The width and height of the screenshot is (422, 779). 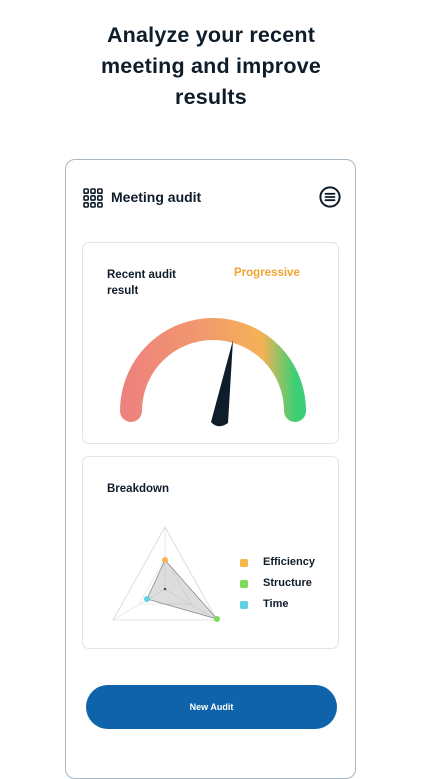 I want to click on radar-point-time, so click(x=147, y=599).